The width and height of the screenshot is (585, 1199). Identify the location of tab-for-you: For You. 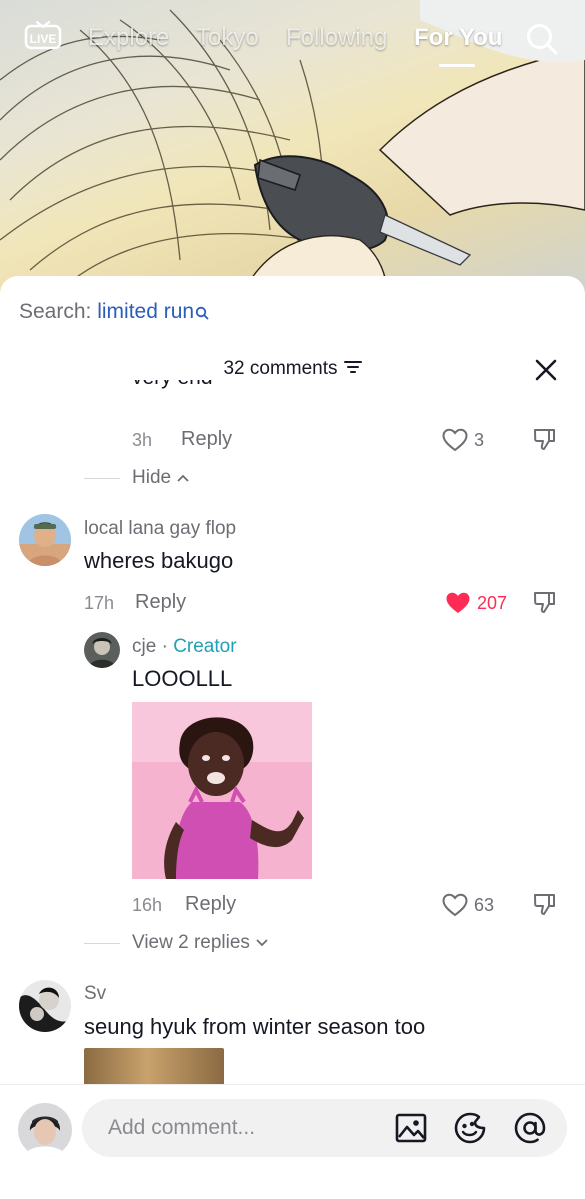
(458, 38).